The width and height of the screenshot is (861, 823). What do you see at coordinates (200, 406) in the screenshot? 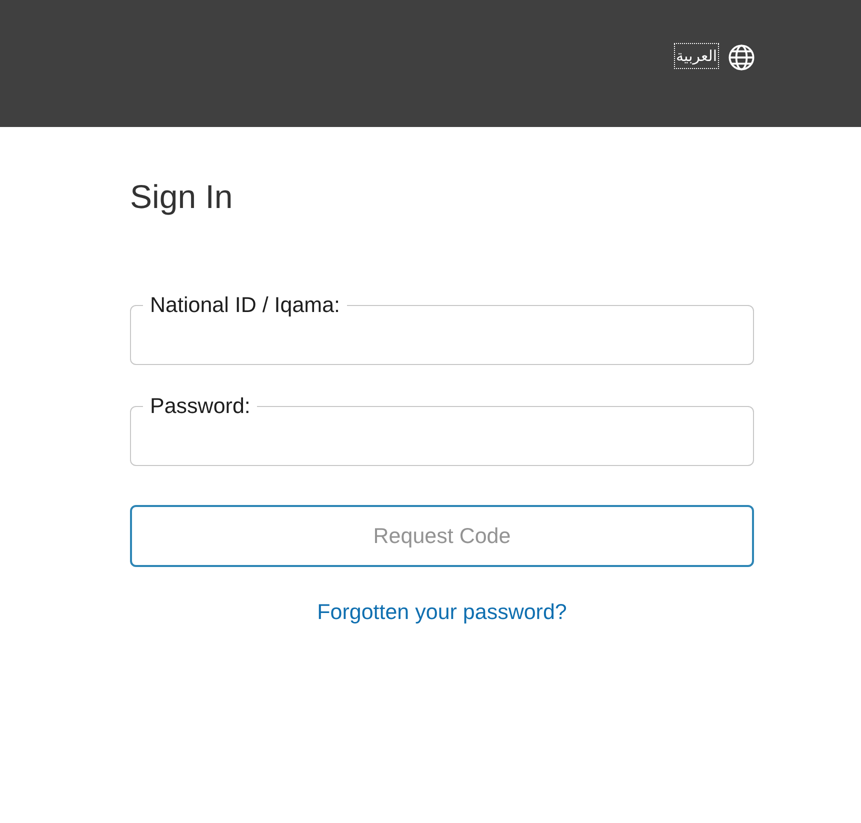
I see `field-label: Password:` at bounding box center [200, 406].